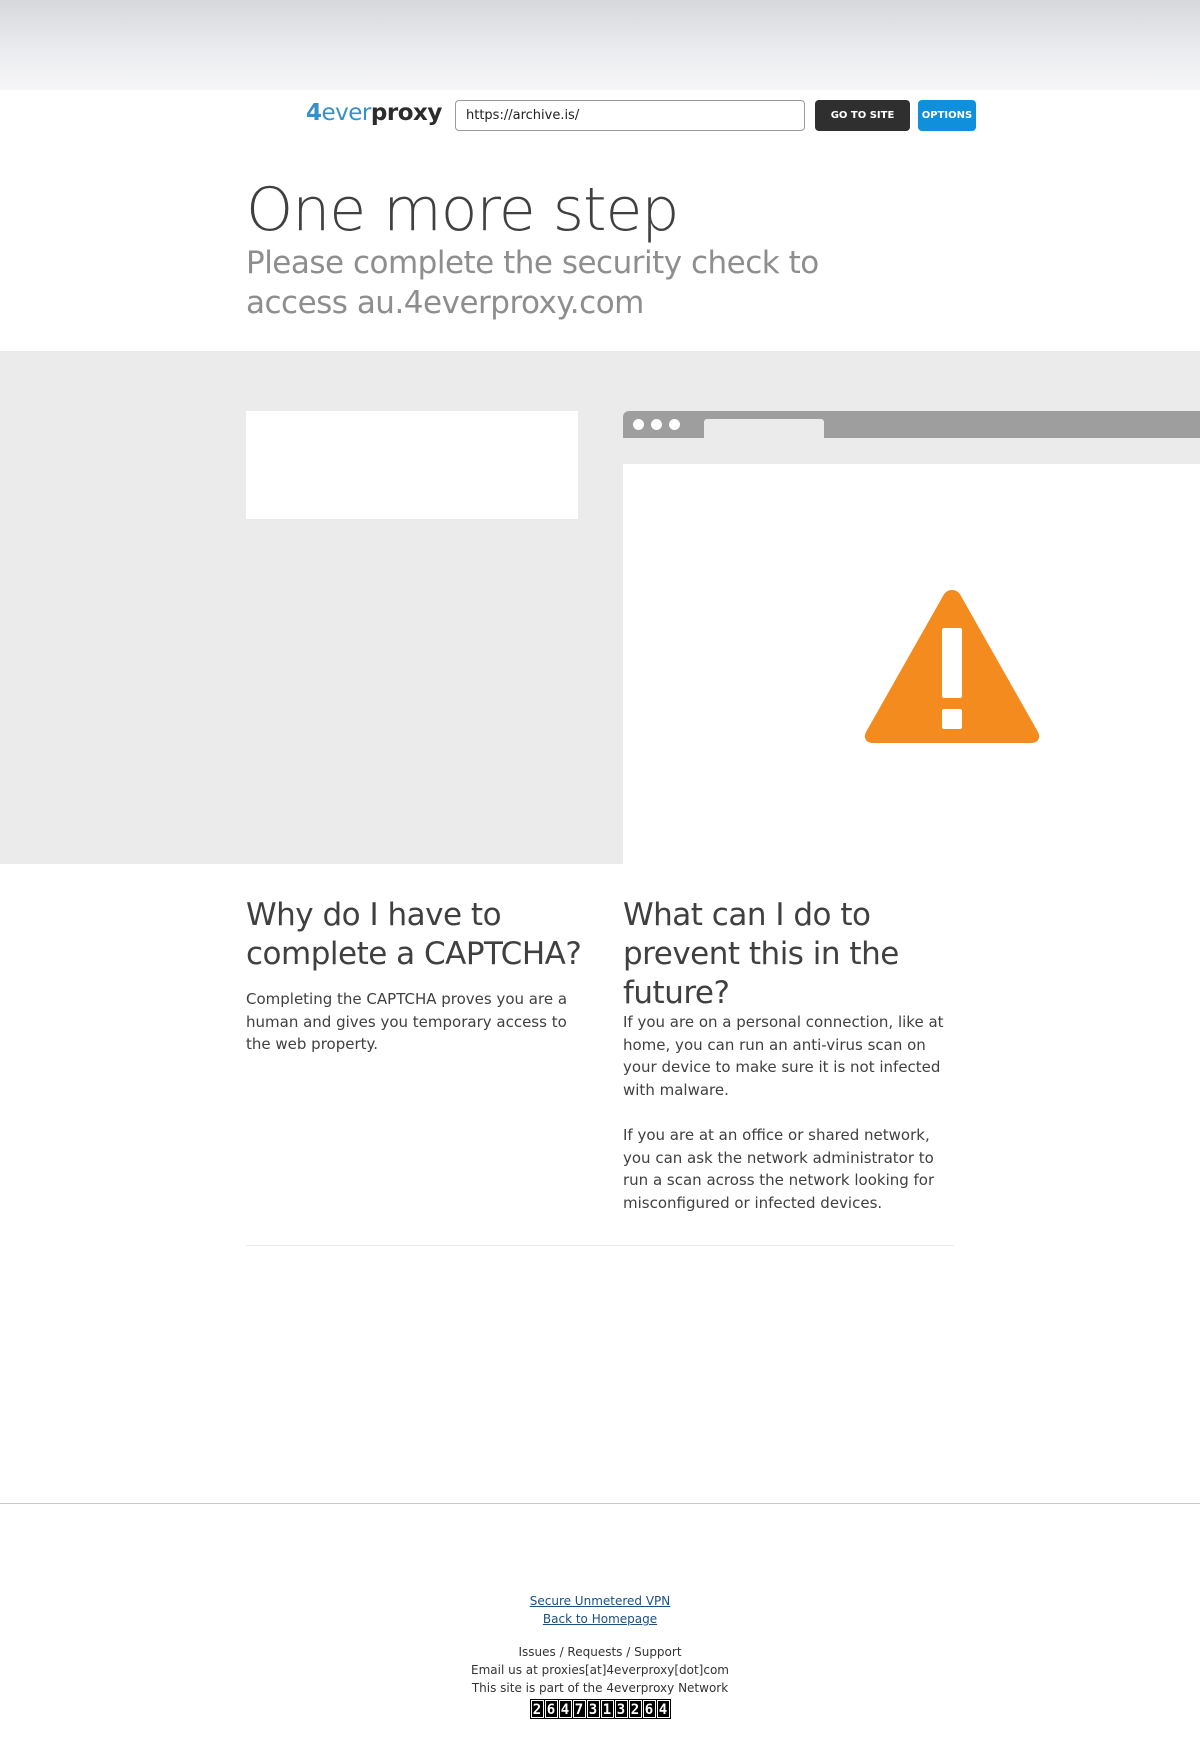 The image size is (1200, 1737). What do you see at coordinates (600, 1601) in the screenshot?
I see `secure-vpn-link: Secure Unmetered VPN` at bounding box center [600, 1601].